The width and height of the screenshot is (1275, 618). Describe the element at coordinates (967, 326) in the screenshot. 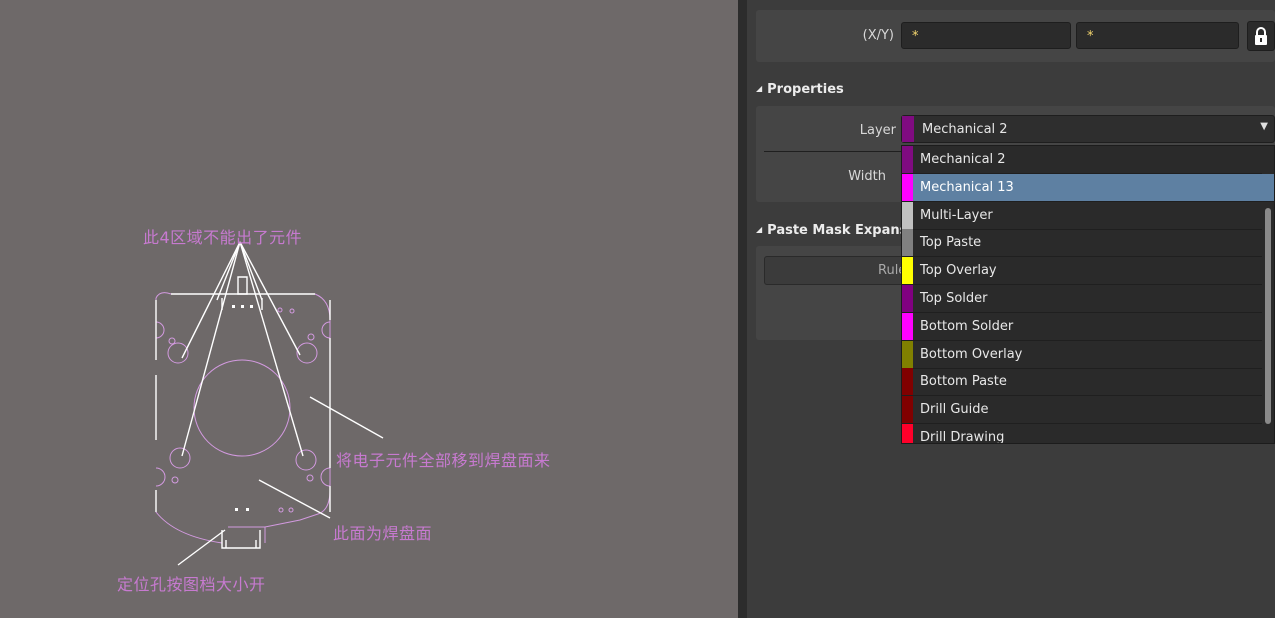

I see `layer-option-label: Bottom Solder` at that location.